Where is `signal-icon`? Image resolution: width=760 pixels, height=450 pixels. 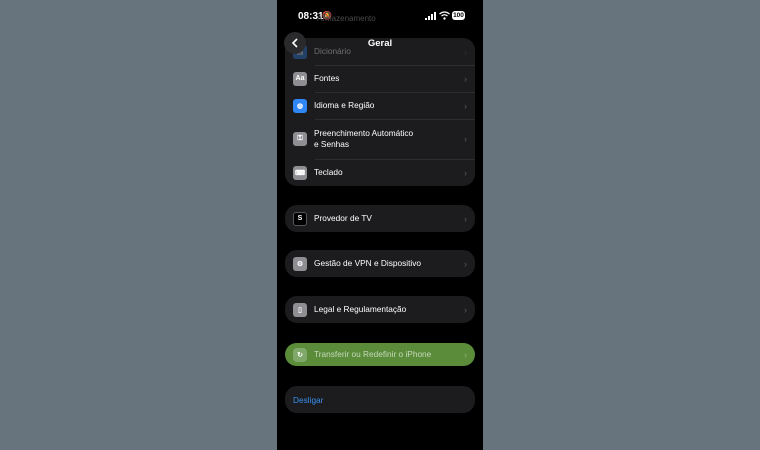 signal-icon is located at coordinates (430, 16).